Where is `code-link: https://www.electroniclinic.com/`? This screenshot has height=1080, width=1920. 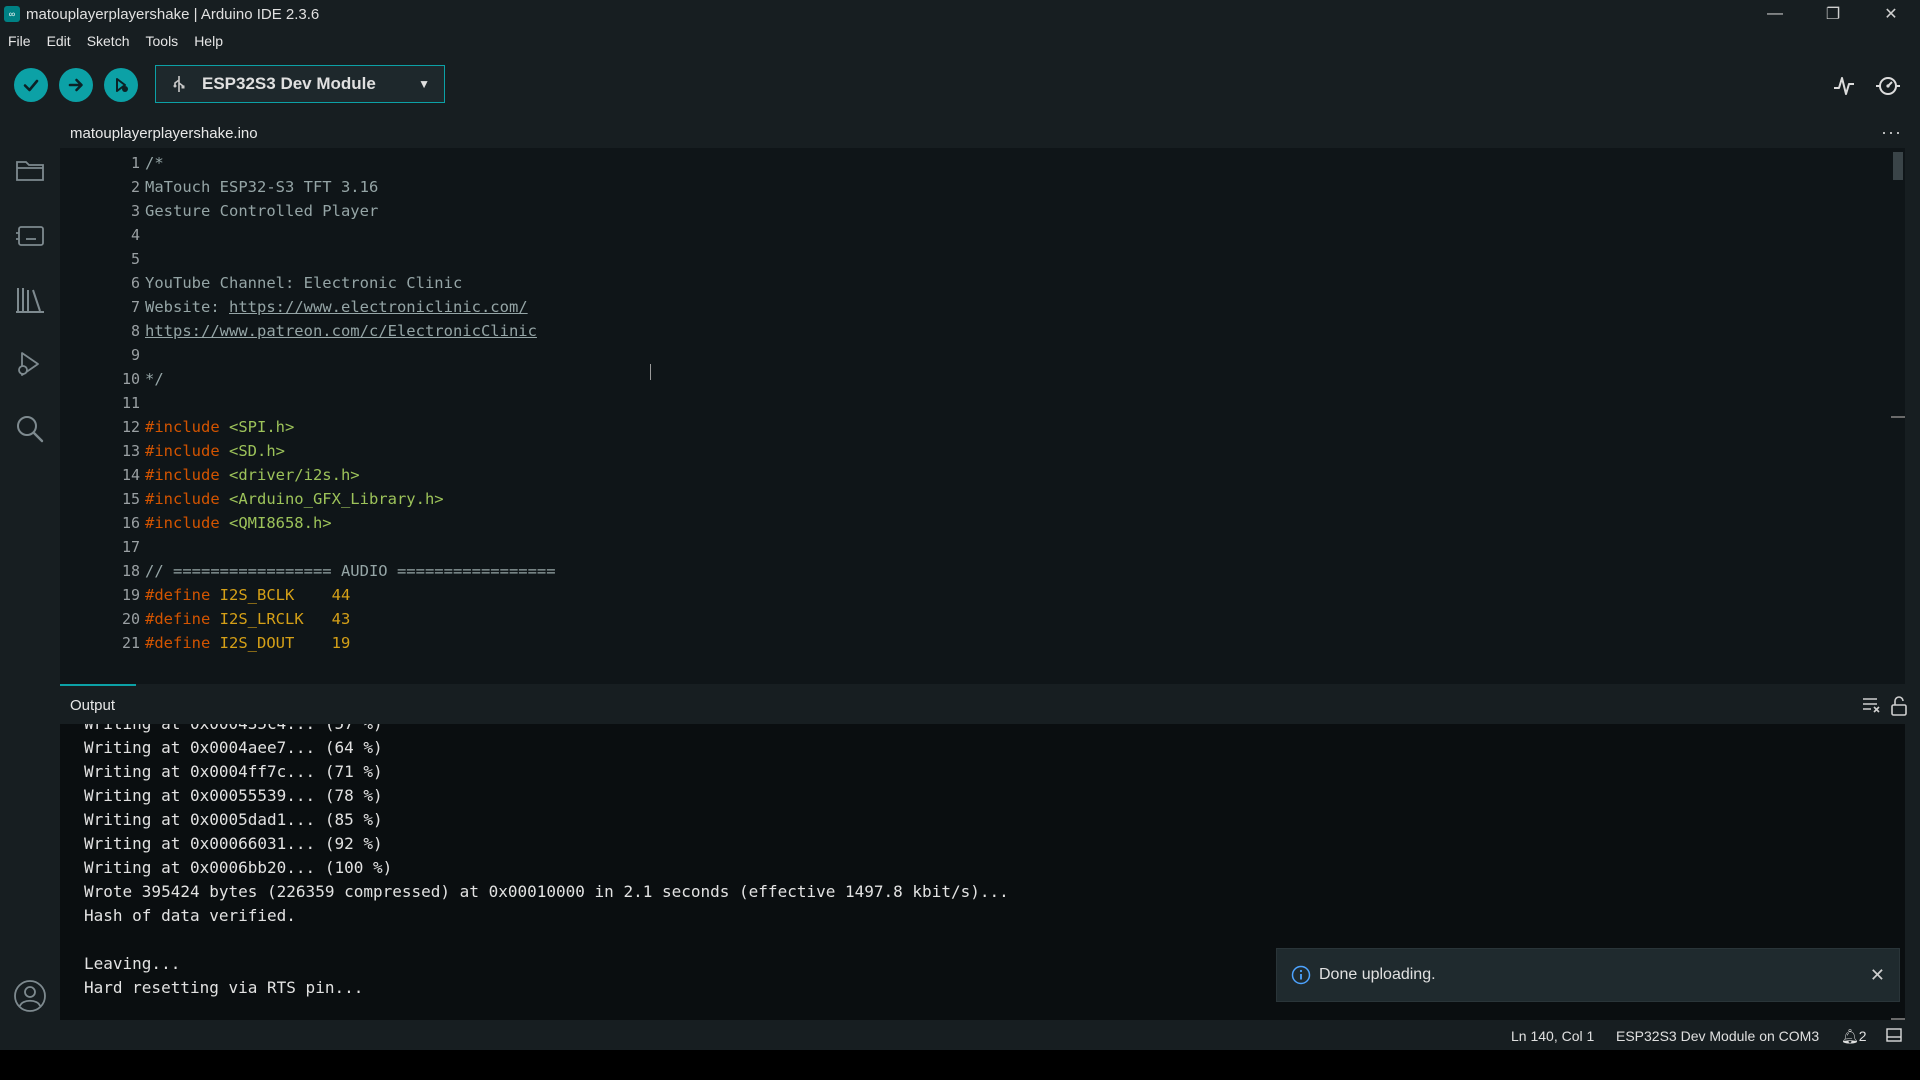
code-link: https://www.electroniclinic.com/ is located at coordinates (378, 307).